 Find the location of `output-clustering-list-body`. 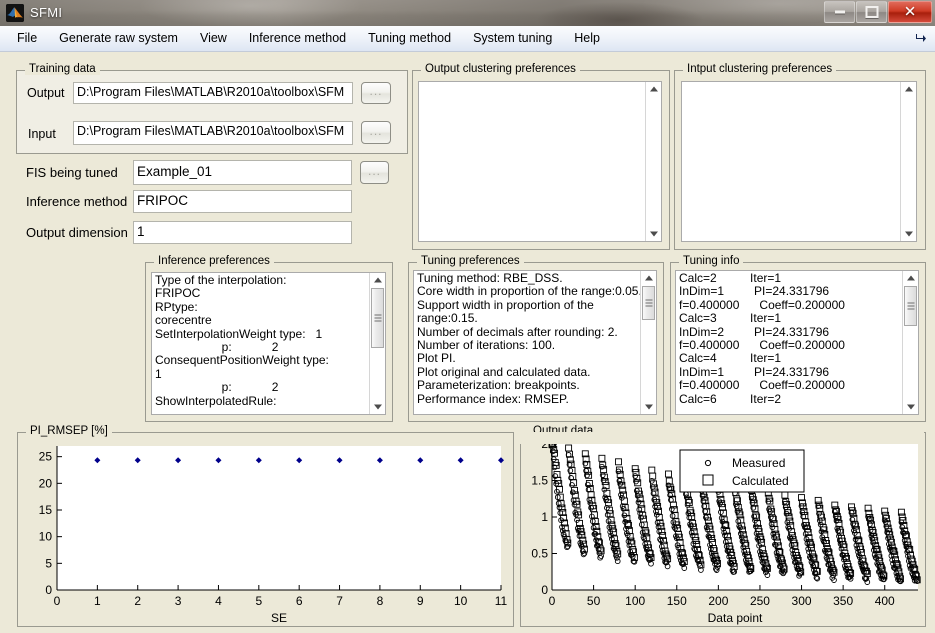

output-clustering-list-body is located at coordinates (532, 161).